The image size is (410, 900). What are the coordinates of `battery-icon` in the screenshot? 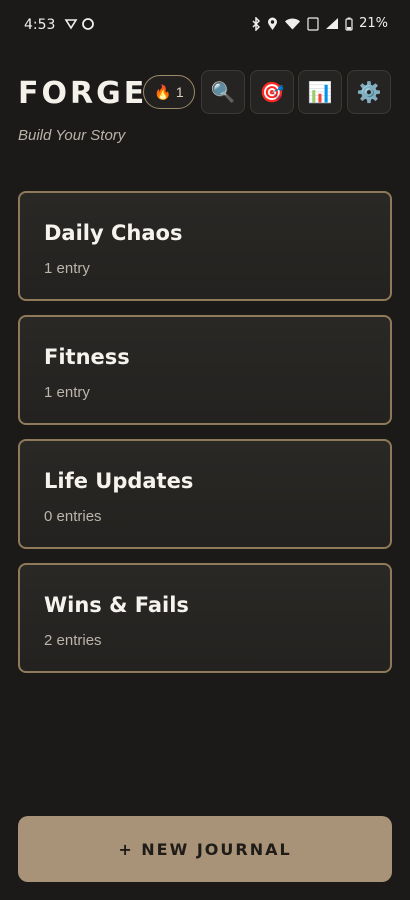 It's located at (349, 24).